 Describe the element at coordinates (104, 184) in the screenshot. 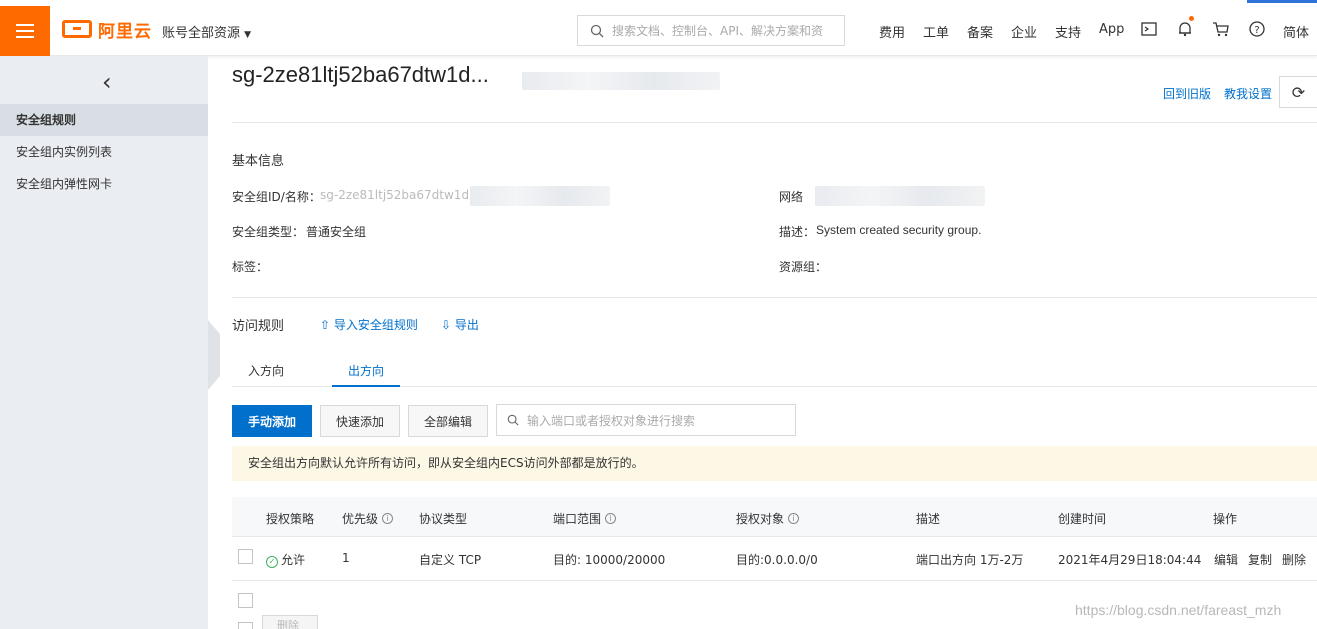

I see `sidebar-item-eni: 安全组内弹性网卡` at that location.